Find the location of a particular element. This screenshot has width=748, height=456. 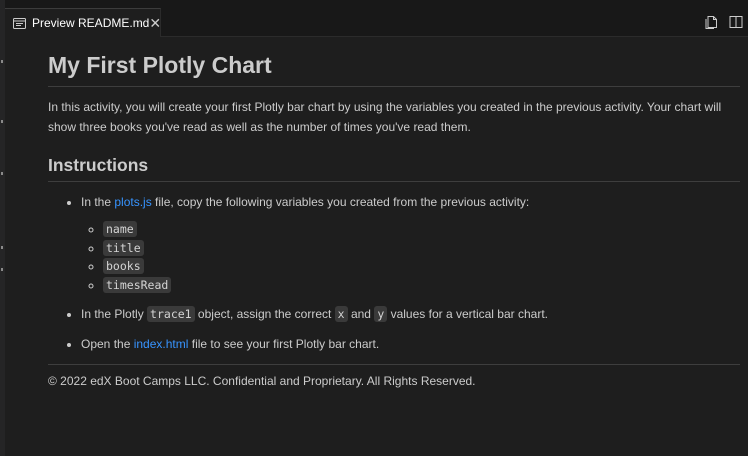

inline-code: trace1 is located at coordinates (171, 314).